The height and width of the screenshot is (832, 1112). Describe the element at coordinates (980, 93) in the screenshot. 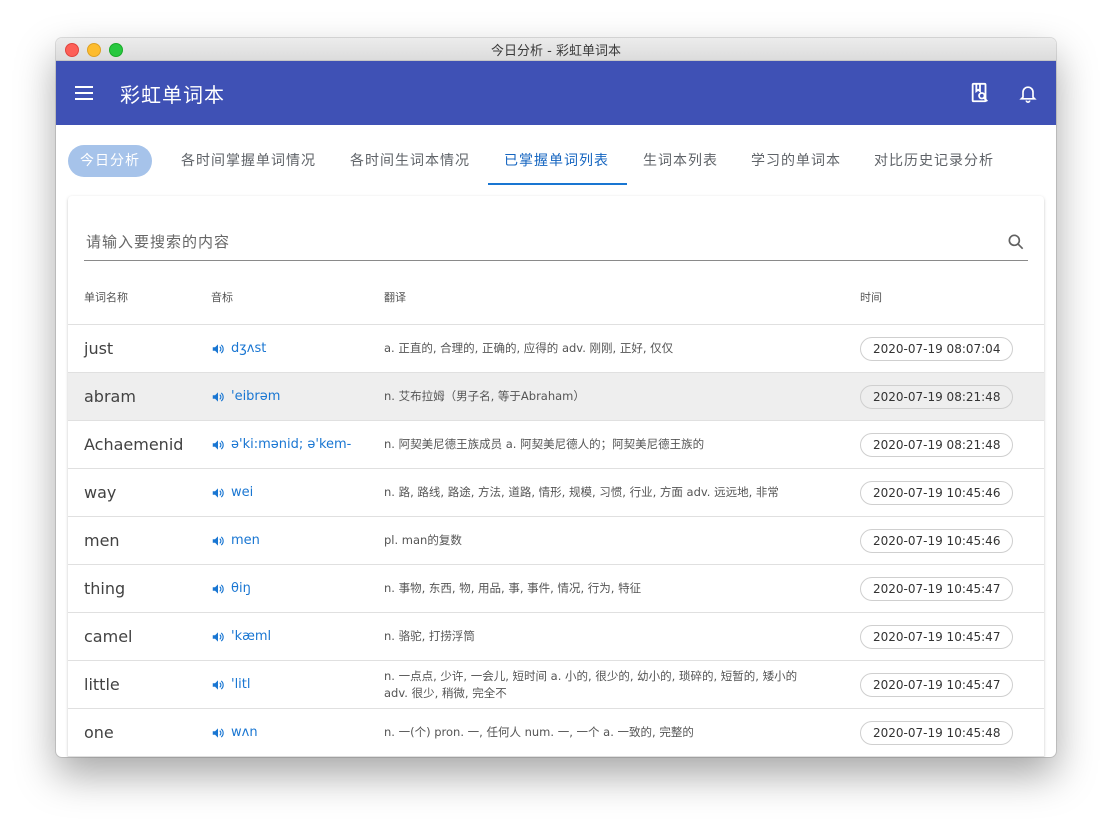

I see `book-search-icon` at that location.